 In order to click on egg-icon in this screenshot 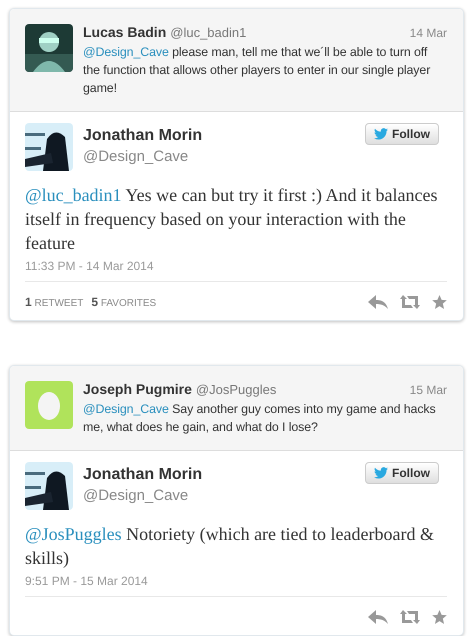, I will do `click(49, 405)`.